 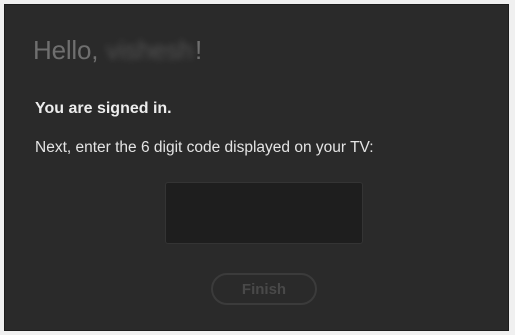 What do you see at coordinates (66, 50) in the screenshot?
I see `greeting-prefix: Hello,` at bounding box center [66, 50].